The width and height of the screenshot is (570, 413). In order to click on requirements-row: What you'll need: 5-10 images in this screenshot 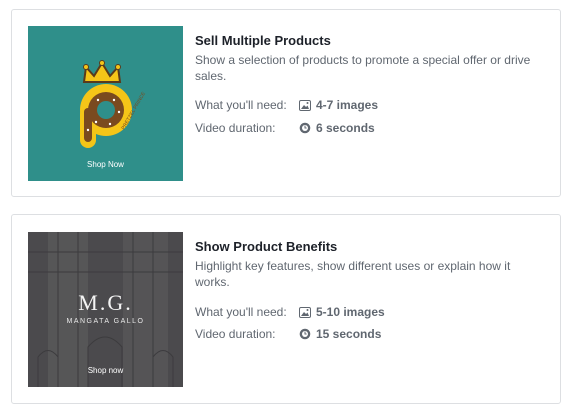, I will do `click(290, 312)`.